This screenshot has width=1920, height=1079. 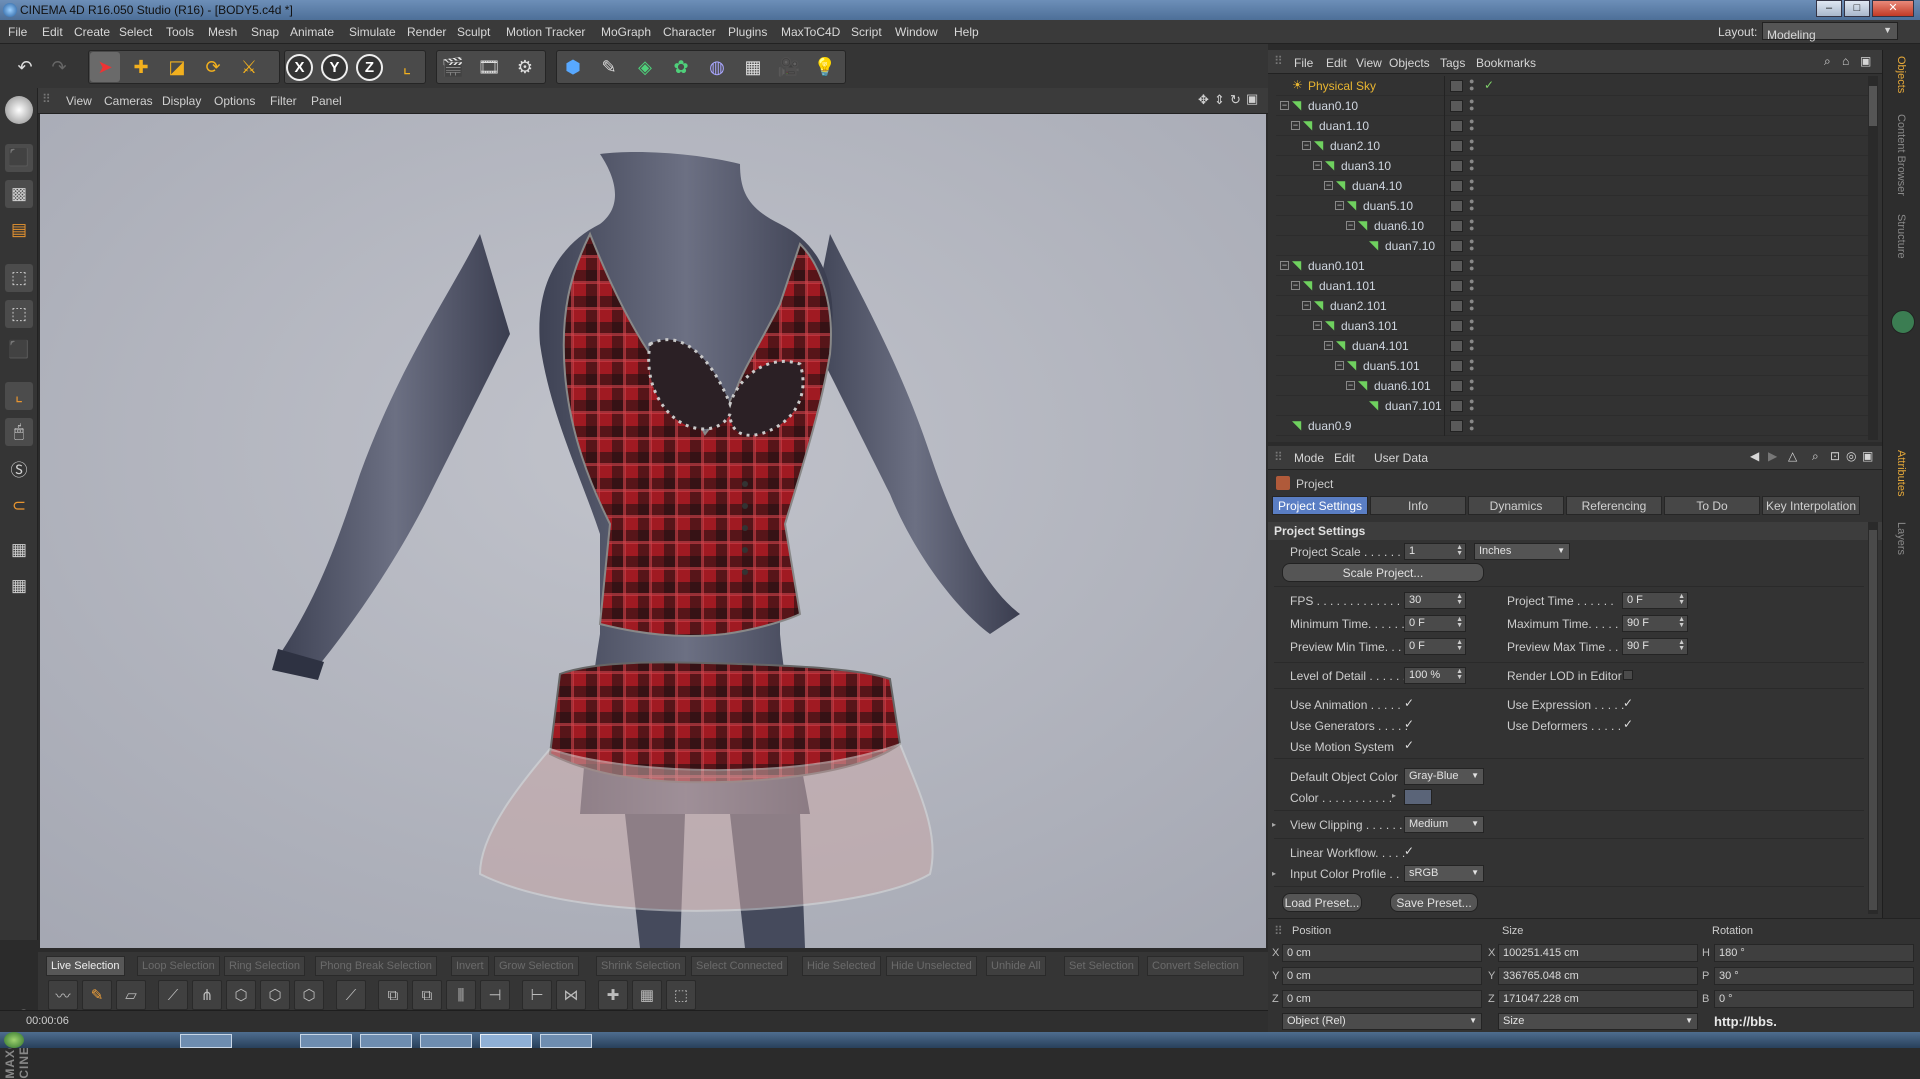 I want to click on object-row: − ◥ duan6.10 ● ●, so click(x=1574, y=226).